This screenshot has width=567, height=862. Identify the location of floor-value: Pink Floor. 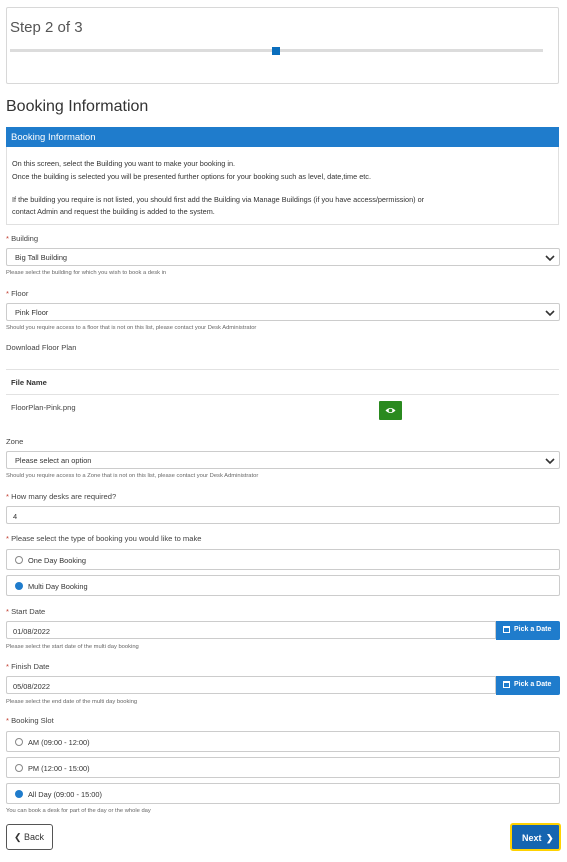
(32, 312).